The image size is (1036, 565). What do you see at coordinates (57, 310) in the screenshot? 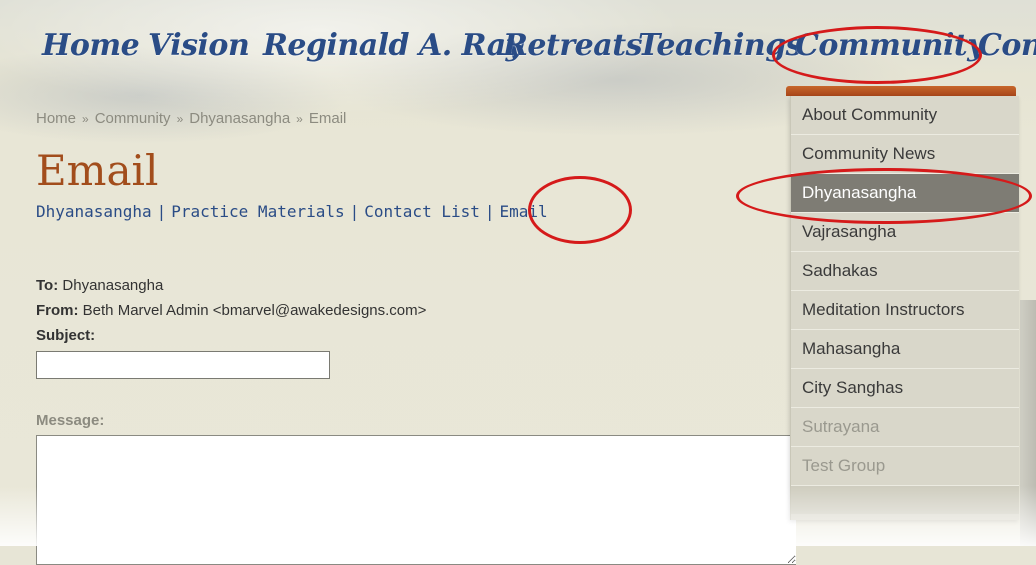
I see `from-label: From:` at bounding box center [57, 310].